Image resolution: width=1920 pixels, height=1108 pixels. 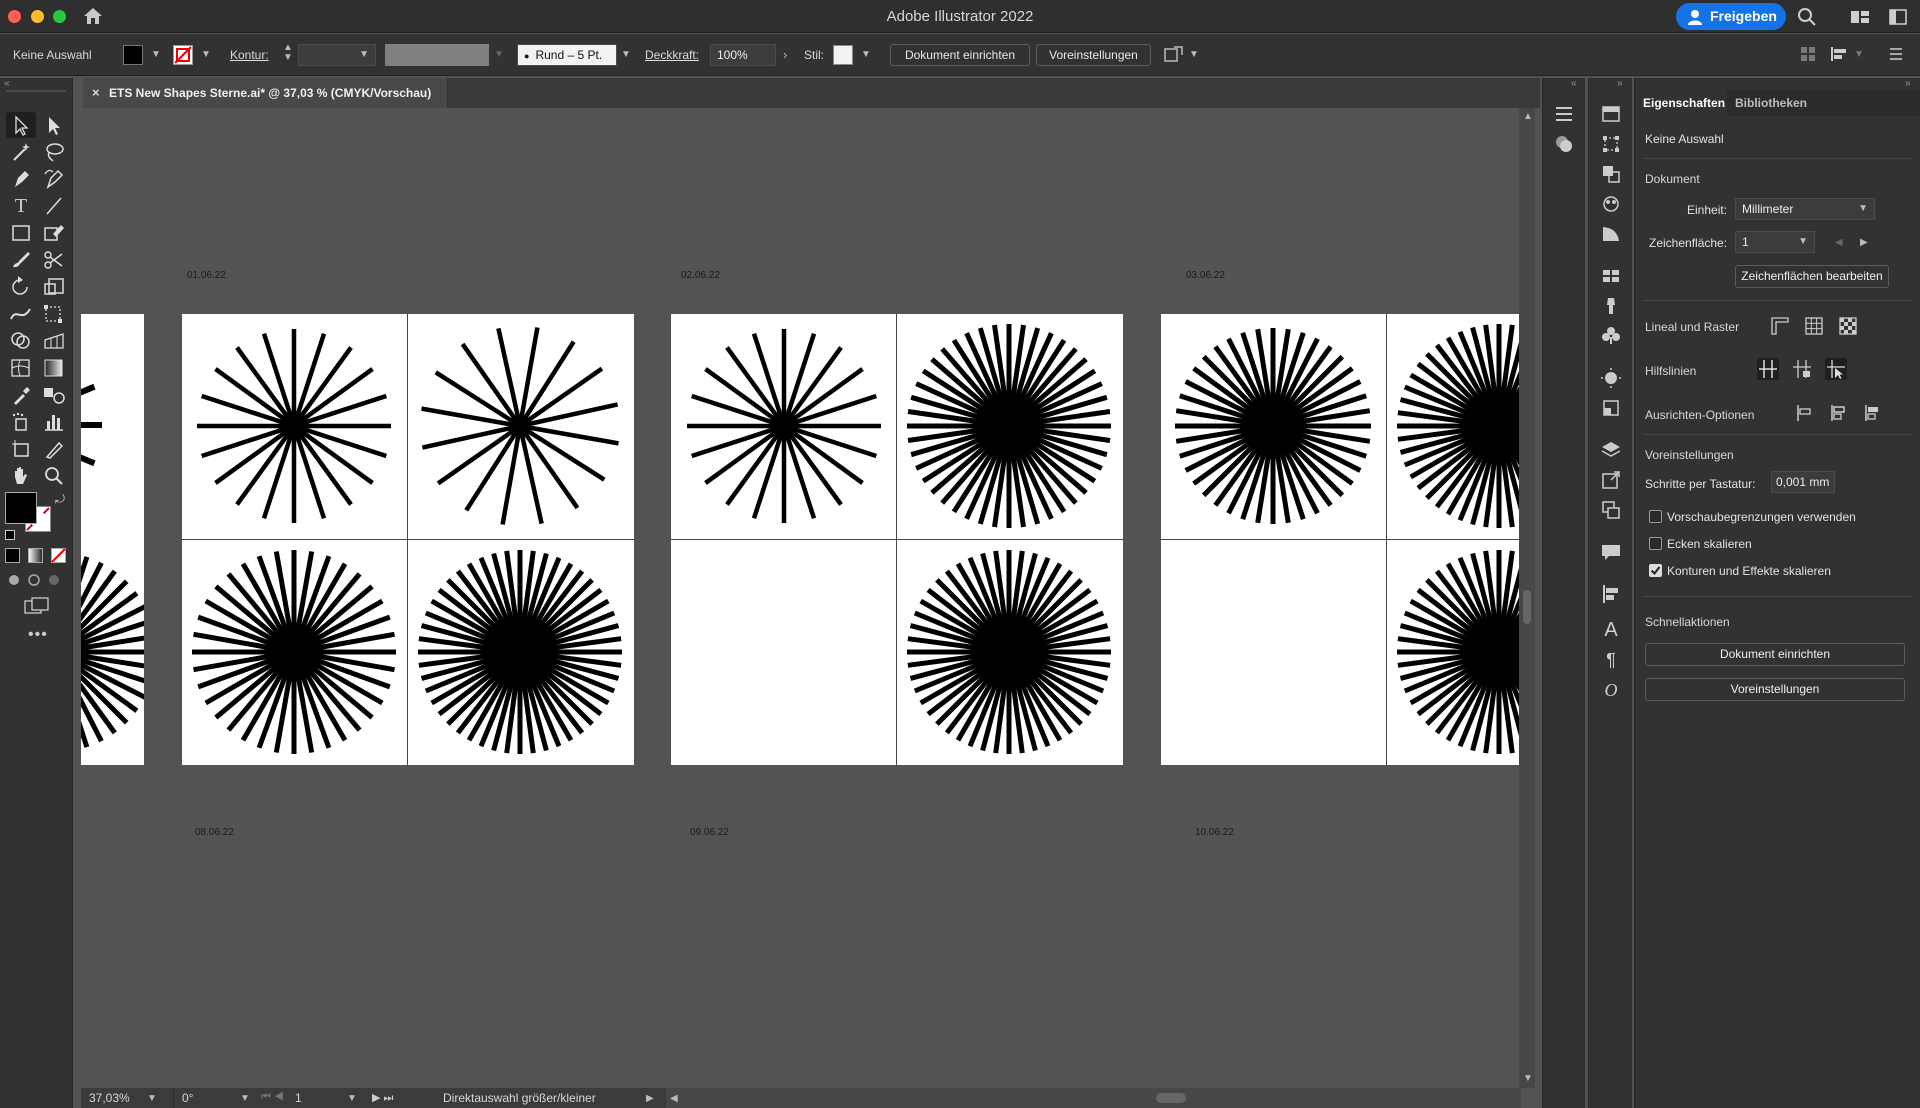 What do you see at coordinates (54, 314) in the screenshot?
I see `free-transform-tool-icon` at bounding box center [54, 314].